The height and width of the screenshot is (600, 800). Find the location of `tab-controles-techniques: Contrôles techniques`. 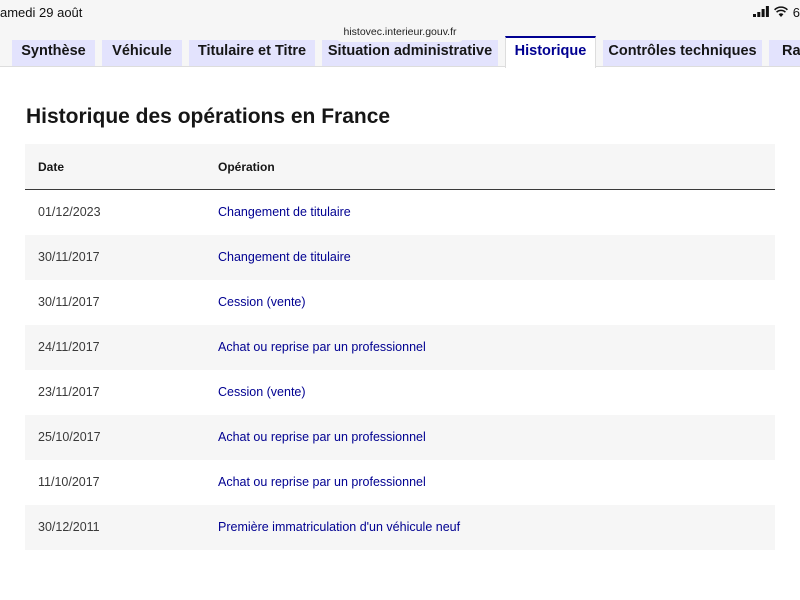

tab-controles-techniques: Contrôles techniques is located at coordinates (682, 53).